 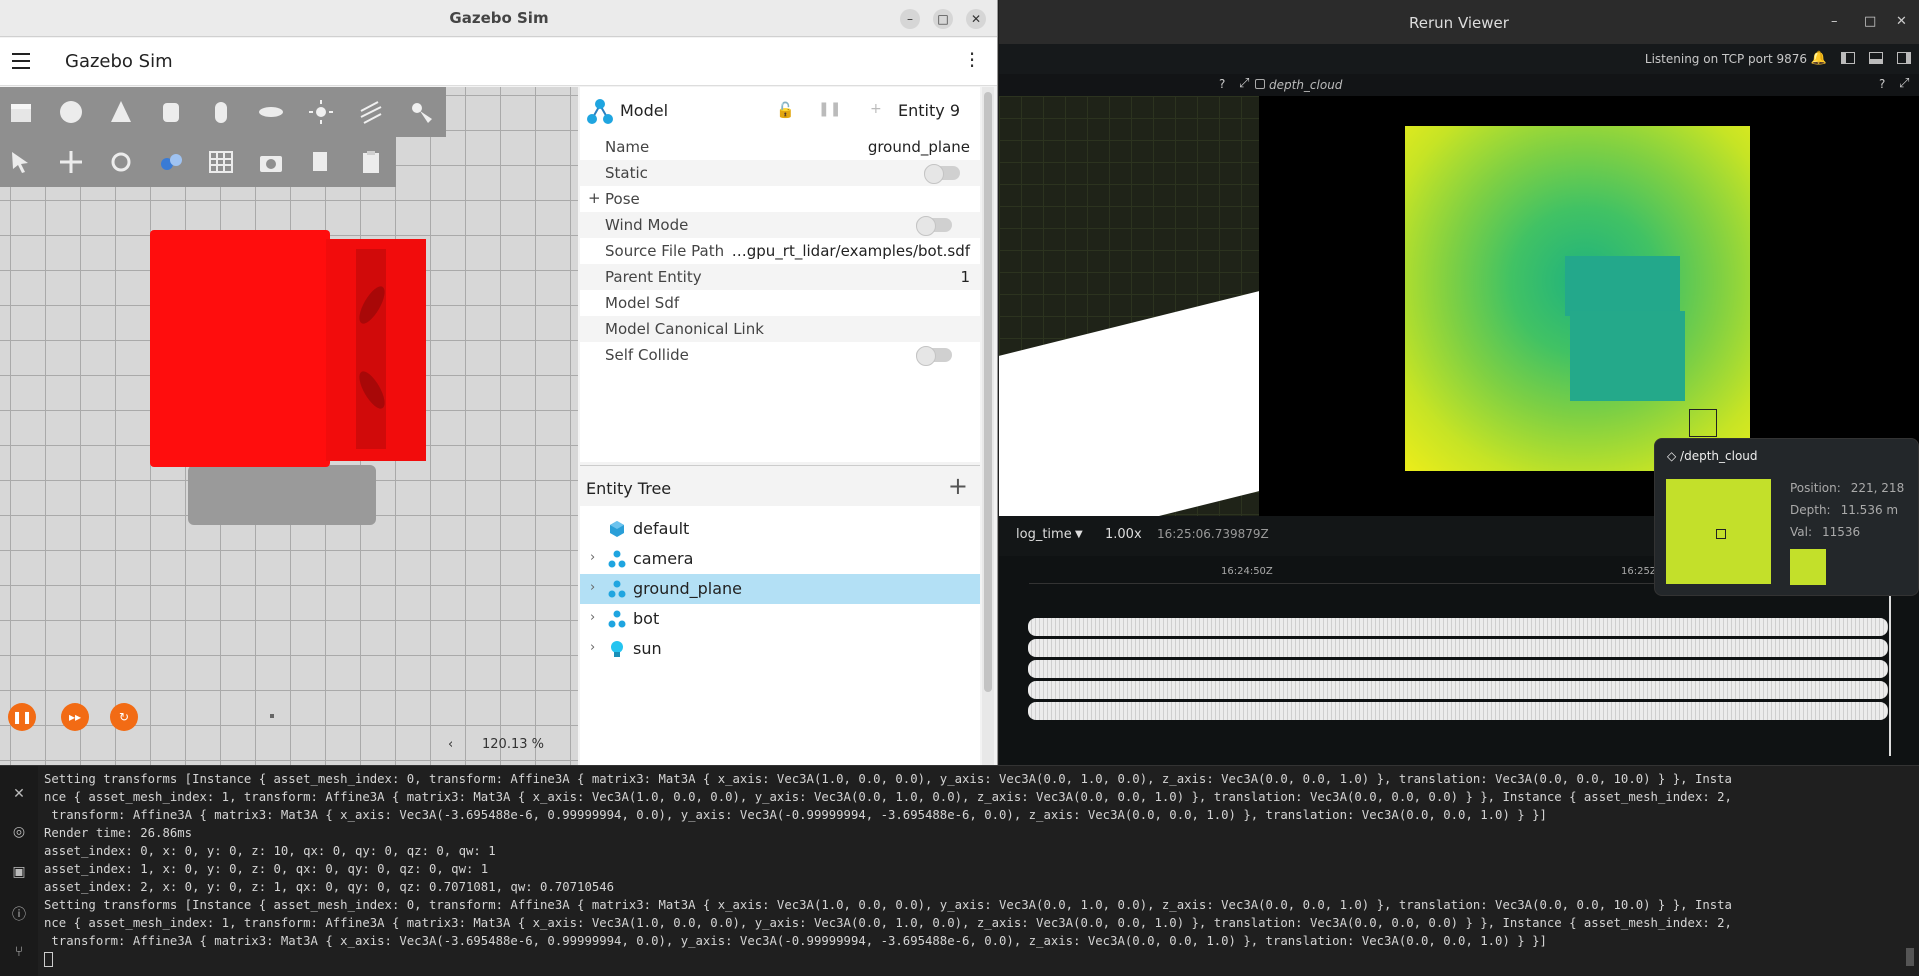 I want to click on cone-shape-icon, so click(x=121, y=112).